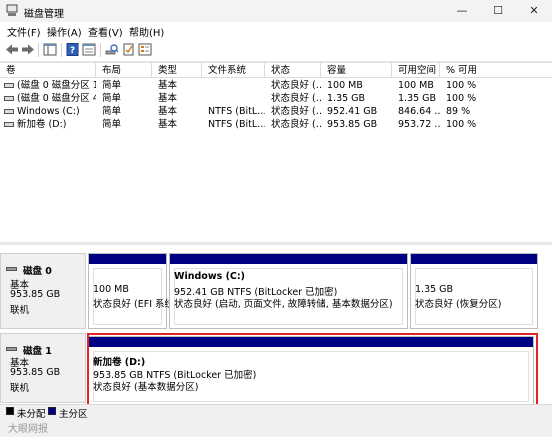  What do you see at coordinates (416, 70) in the screenshot?
I see `column-header-free-space: 可用空间` at bounding box center [416, 70].